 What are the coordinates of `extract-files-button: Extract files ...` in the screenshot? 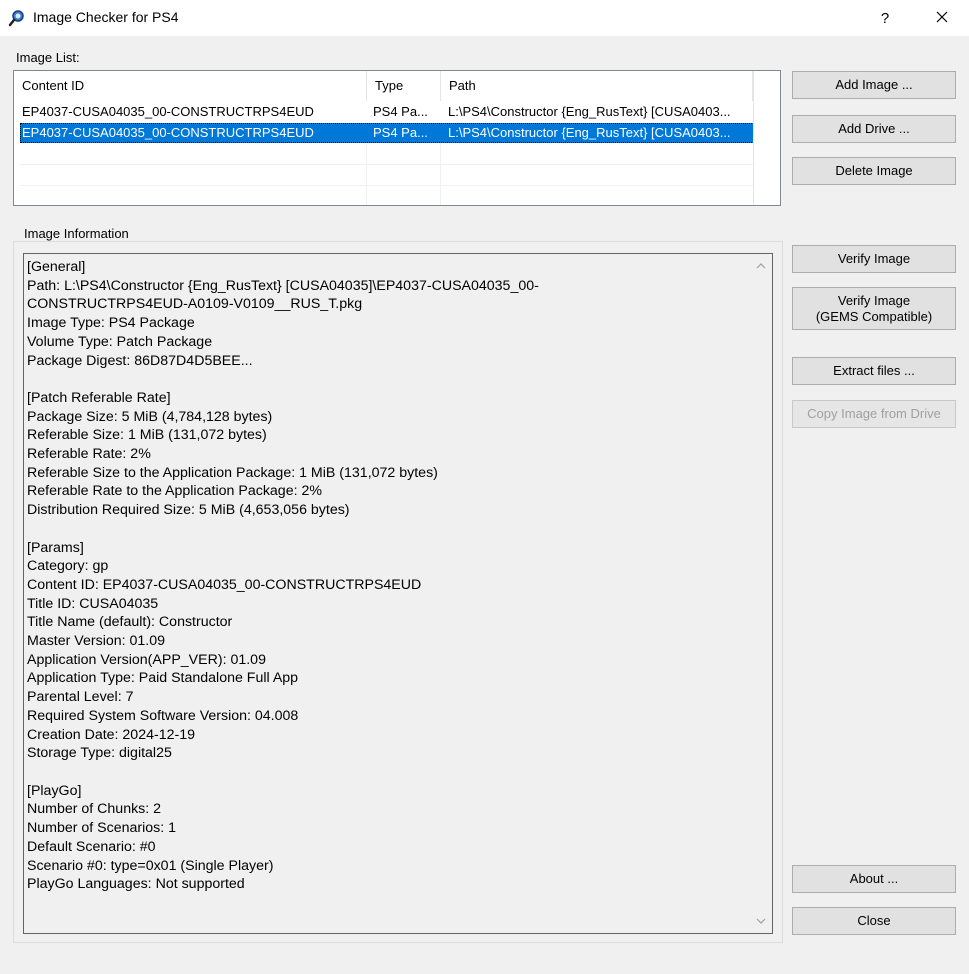 It's located at (874, 371).